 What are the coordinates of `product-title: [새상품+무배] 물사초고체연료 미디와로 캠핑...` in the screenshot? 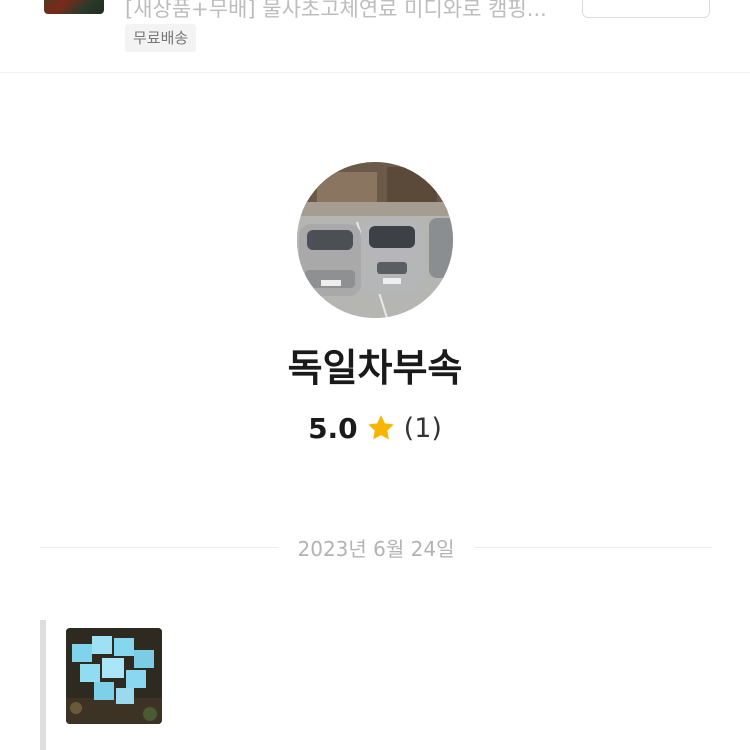 It's located at (350, 12).